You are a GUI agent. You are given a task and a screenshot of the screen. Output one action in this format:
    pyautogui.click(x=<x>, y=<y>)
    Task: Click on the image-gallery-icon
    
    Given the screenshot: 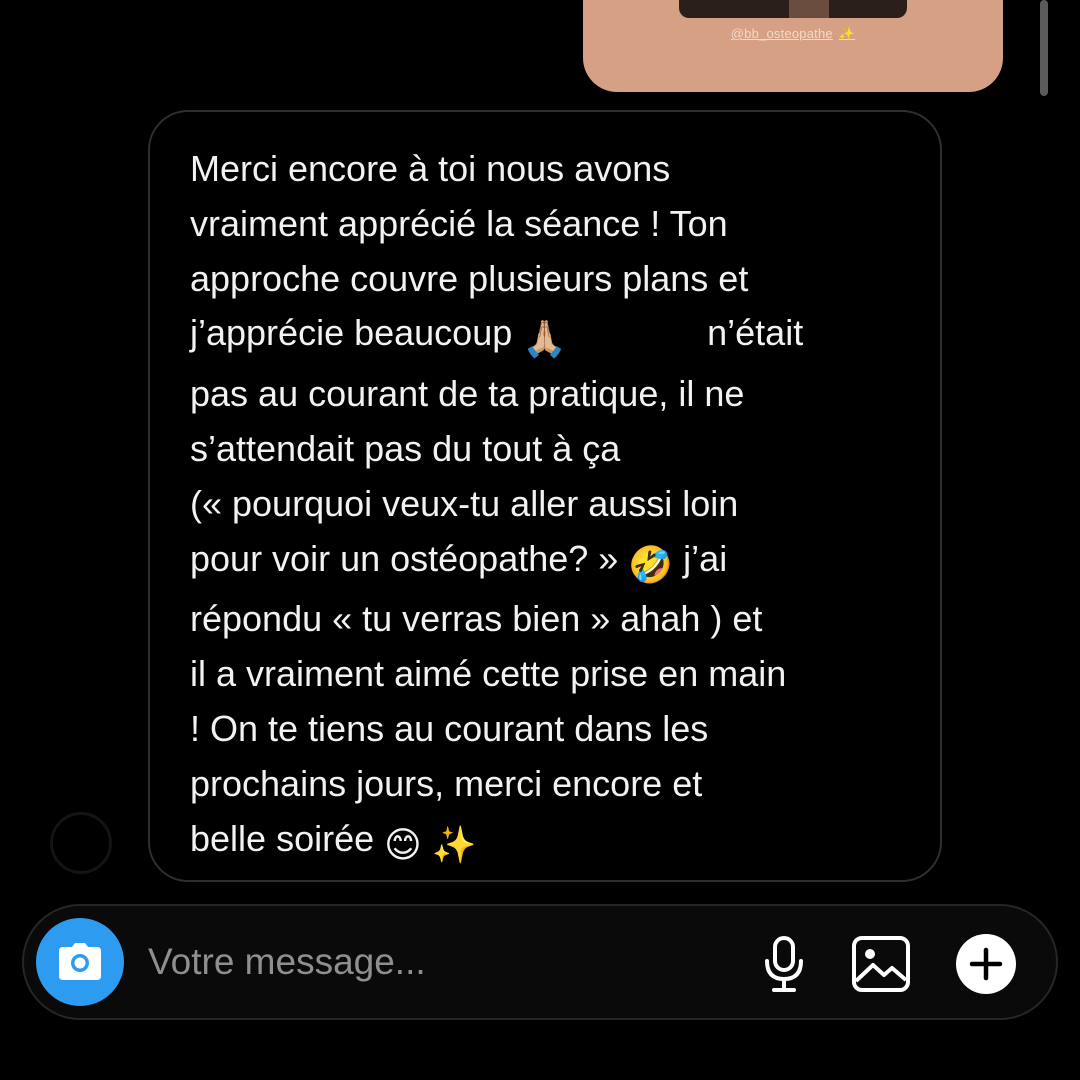 What is the action you would take?
    pyautogui.click(x=881, y=964)
    